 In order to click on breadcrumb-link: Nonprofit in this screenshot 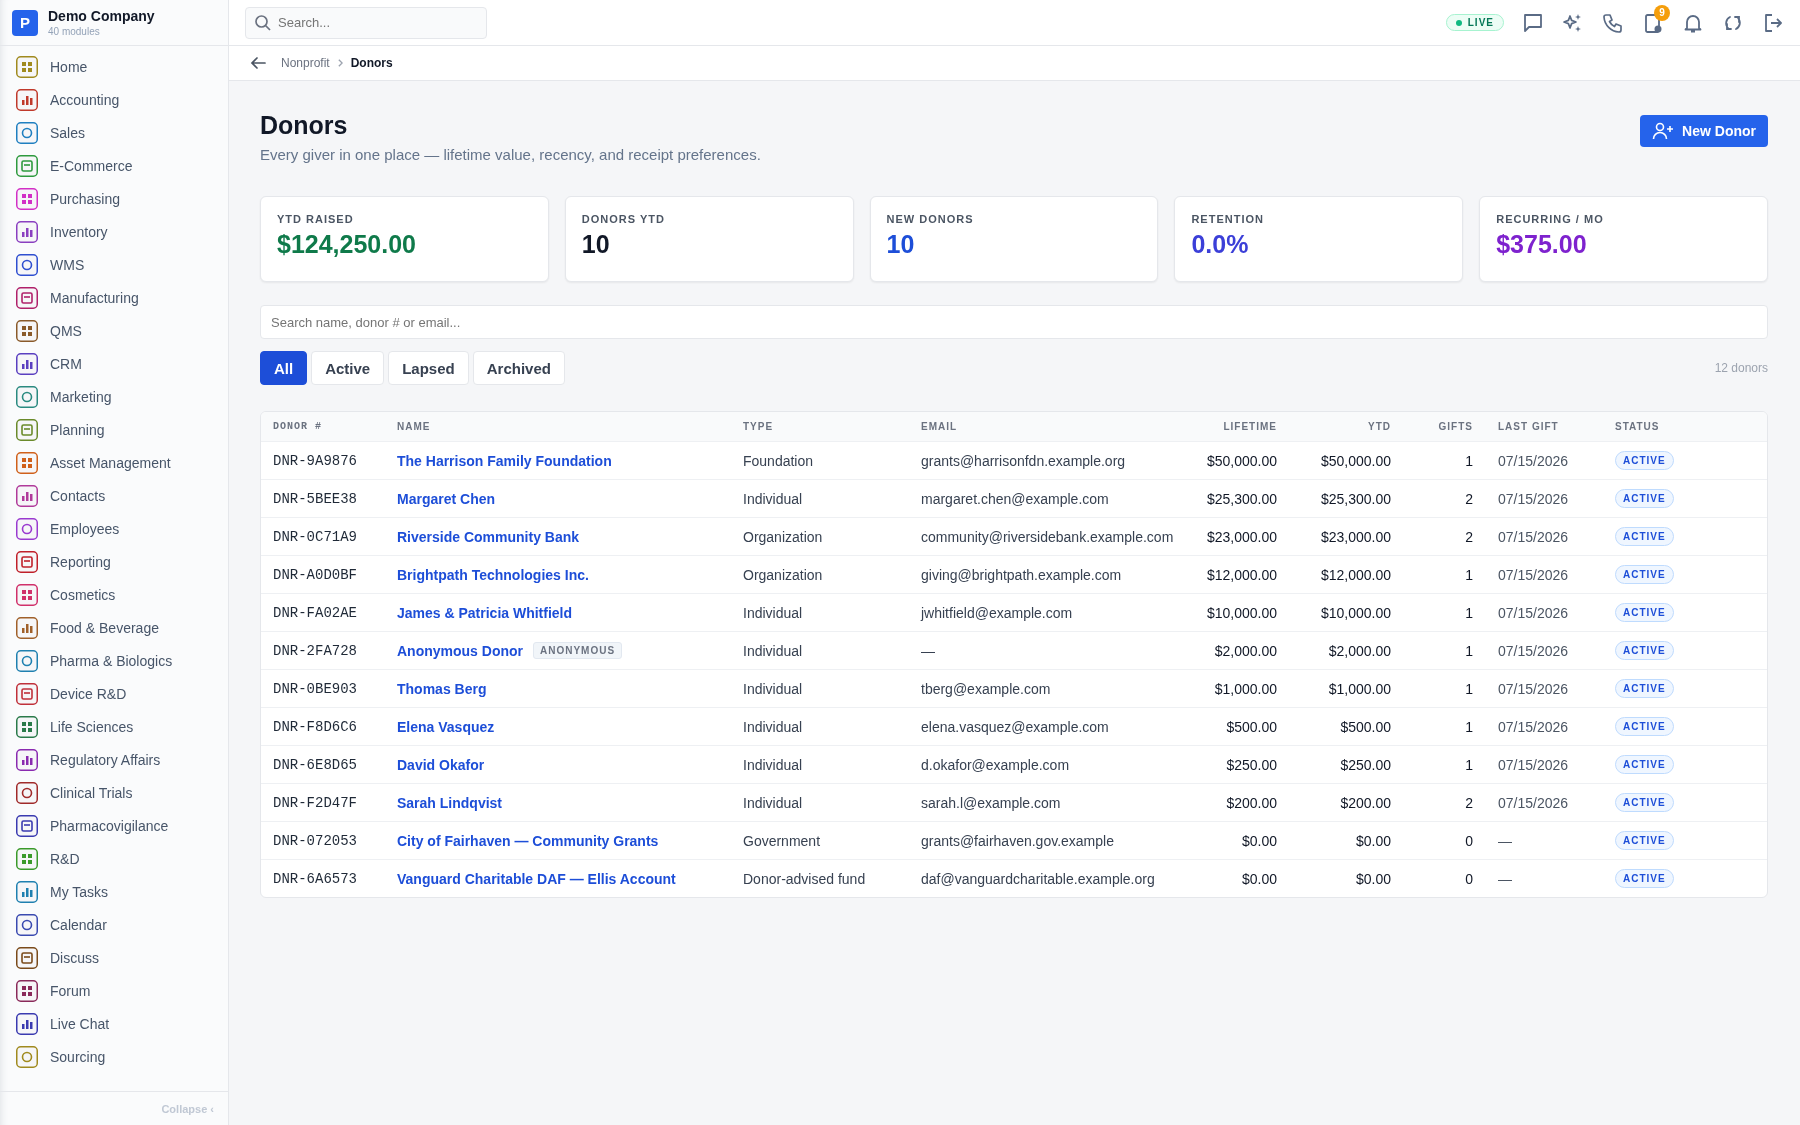, I will do `click(305, 63)`.